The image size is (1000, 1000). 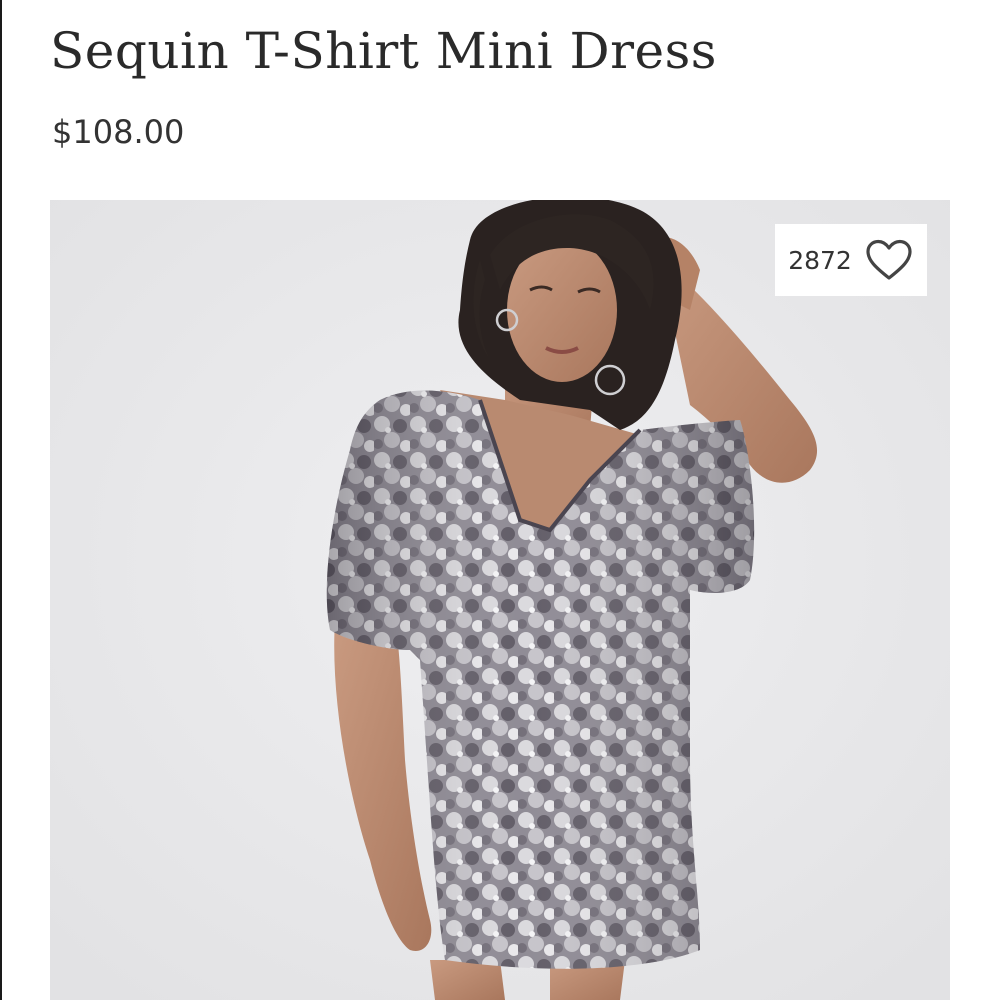 What do you see at coordinates (1, 500) in the screenshot?
I see `left-border` at bounding box center [1, 500].